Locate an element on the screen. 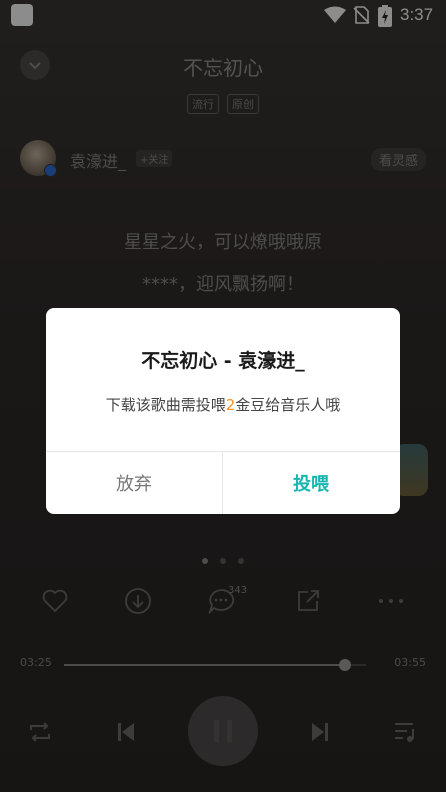  feed-confirm-button: 投喂 is located at coordinates (311, 483).